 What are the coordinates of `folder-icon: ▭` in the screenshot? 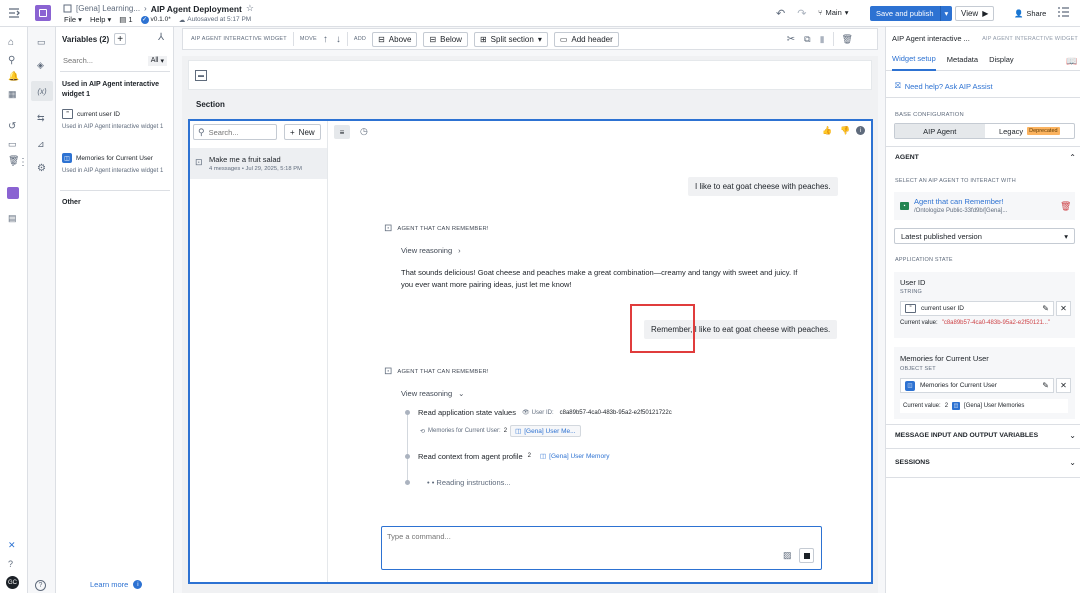 It's located at (12, 144).